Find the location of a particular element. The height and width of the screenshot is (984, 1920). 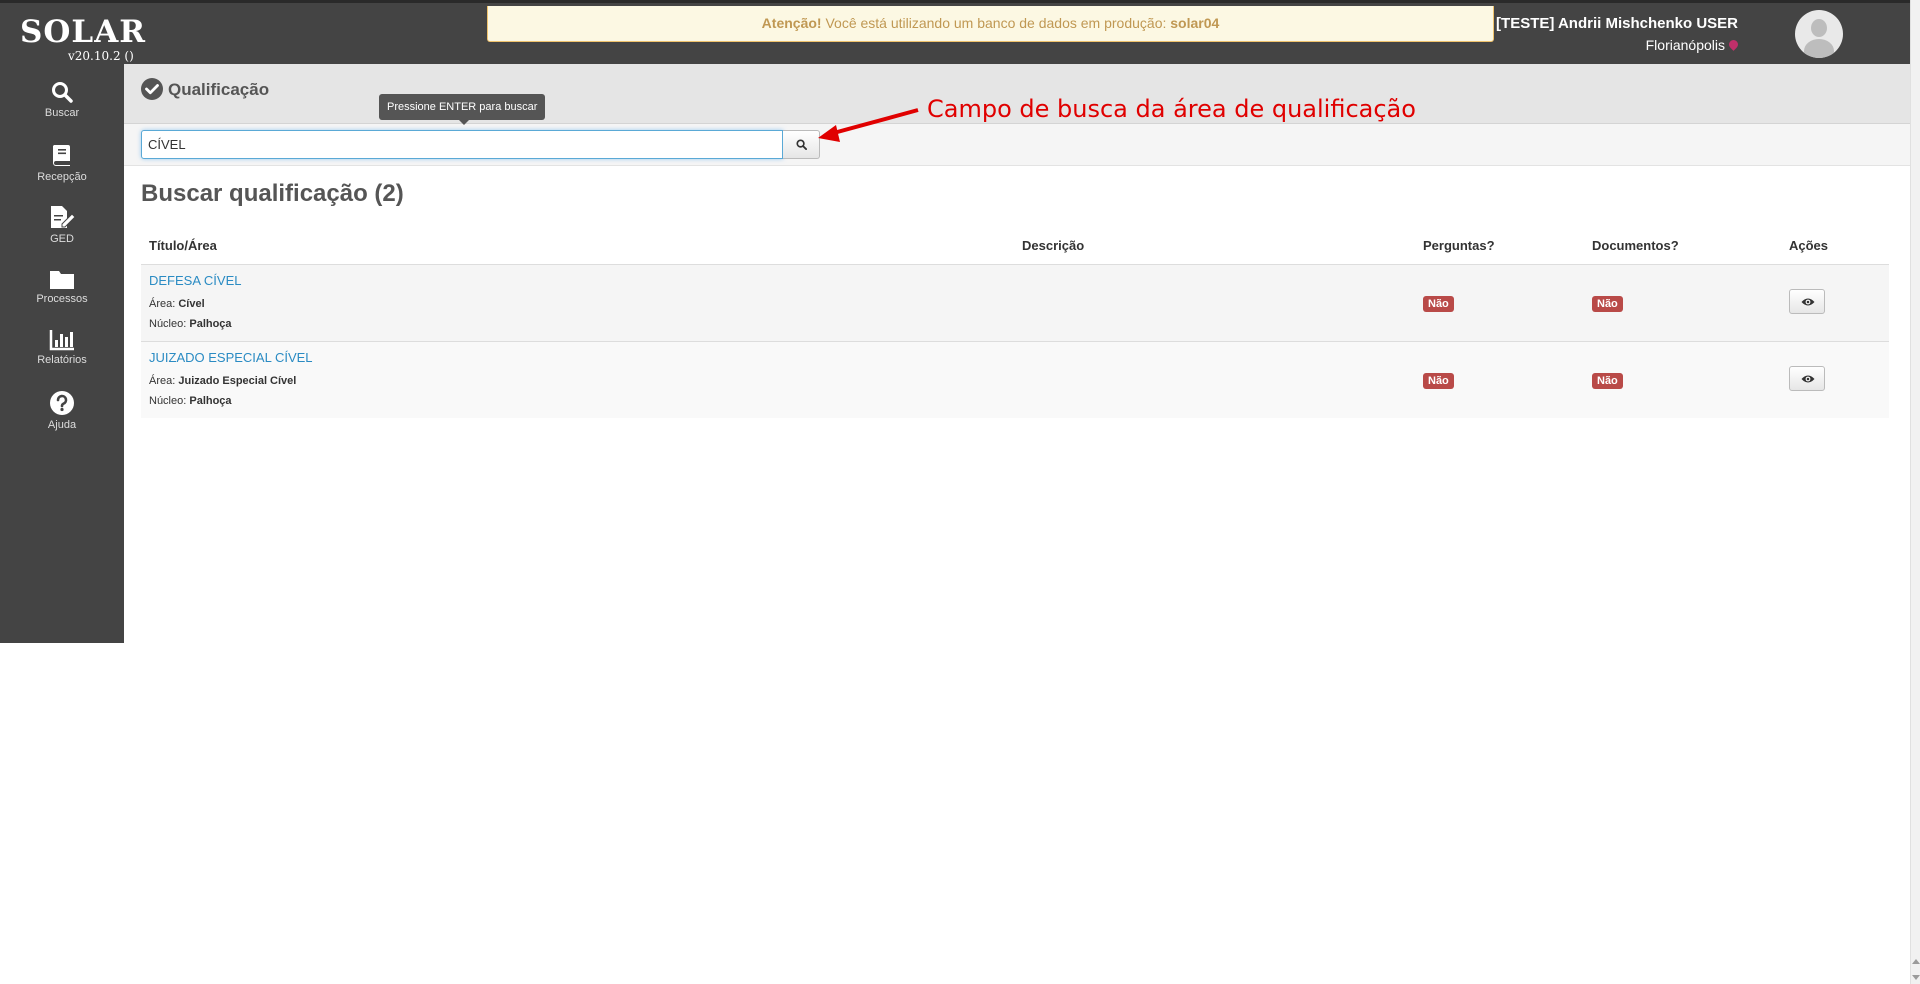

qualificacao-title-link: JUIZADO ESPECIAL CÍVEL is located at coordinates (577, 357).